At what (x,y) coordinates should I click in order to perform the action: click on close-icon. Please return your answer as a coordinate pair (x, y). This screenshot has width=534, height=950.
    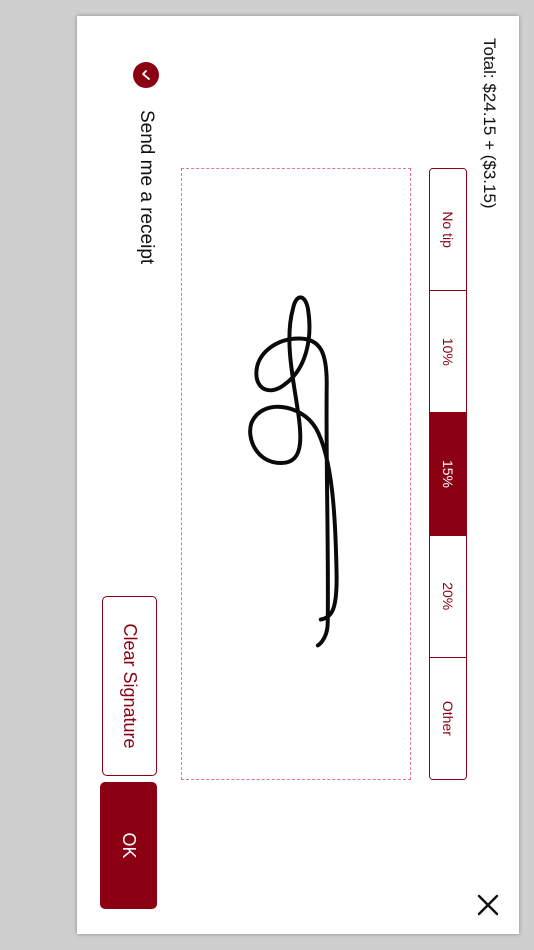
    Looking at the image, I should click on (488, 905).